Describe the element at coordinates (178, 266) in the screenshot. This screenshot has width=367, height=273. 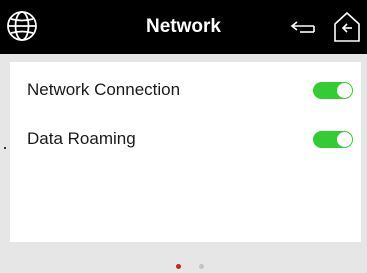
I see `page-dot-active` at that location.